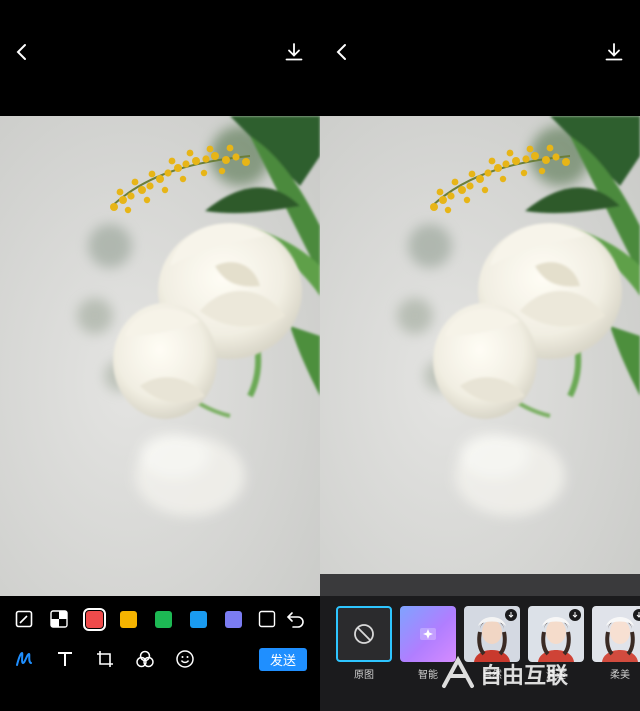 The image size is (640, 711). I want to click on color-red, so click(94, 619).